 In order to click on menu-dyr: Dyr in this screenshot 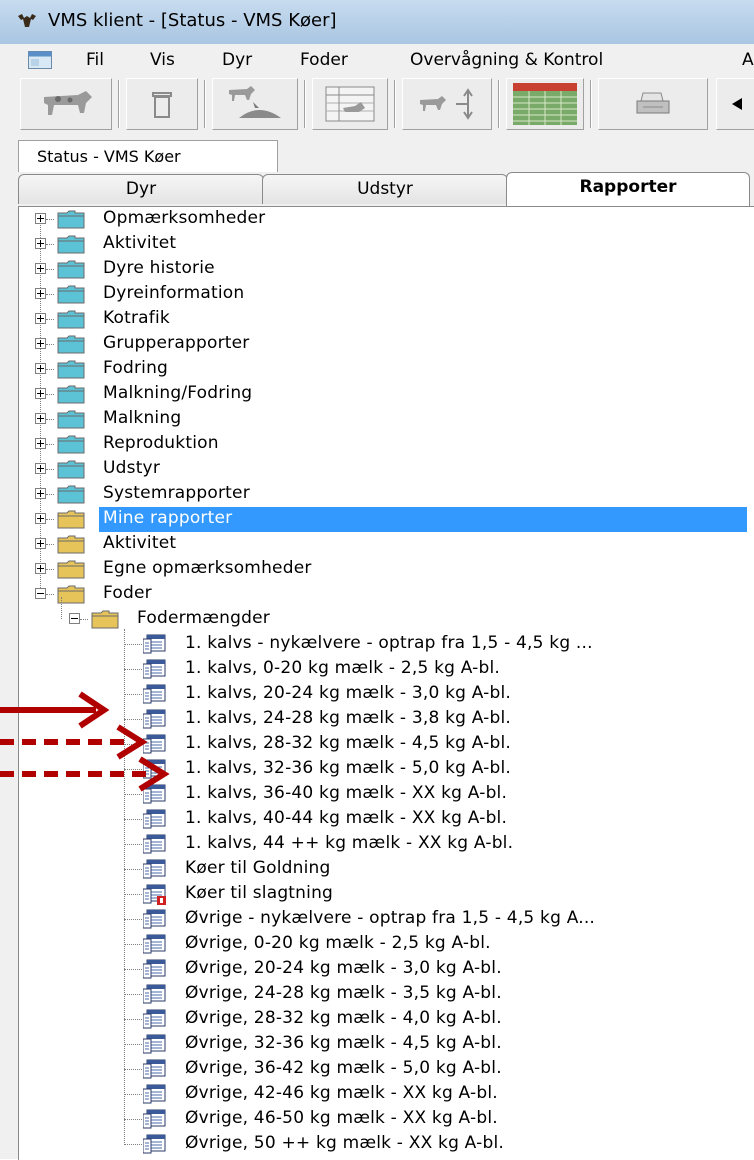, I will do `click(237, 60)`.